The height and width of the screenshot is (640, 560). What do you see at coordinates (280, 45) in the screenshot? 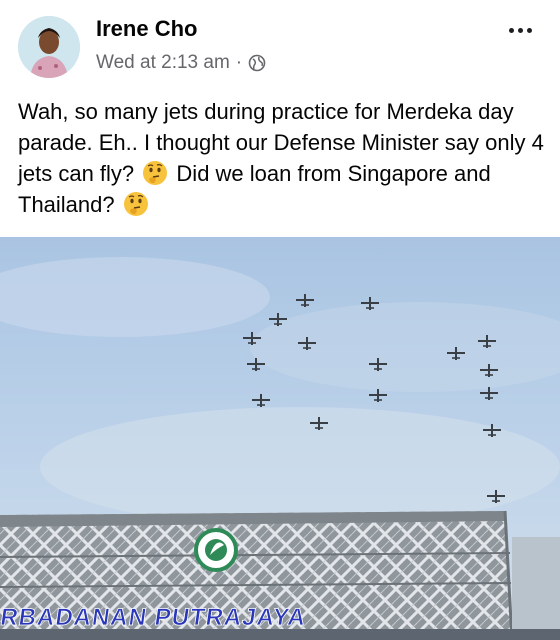
I see `post-header: Irene Cho Wed at 2:13 am ·` at bounding box center [280, 45].